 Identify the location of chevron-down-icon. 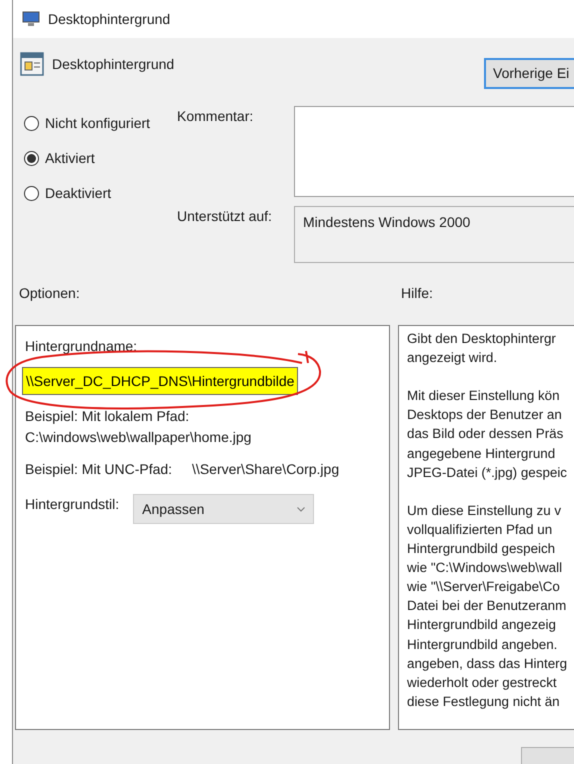
(301, 509).